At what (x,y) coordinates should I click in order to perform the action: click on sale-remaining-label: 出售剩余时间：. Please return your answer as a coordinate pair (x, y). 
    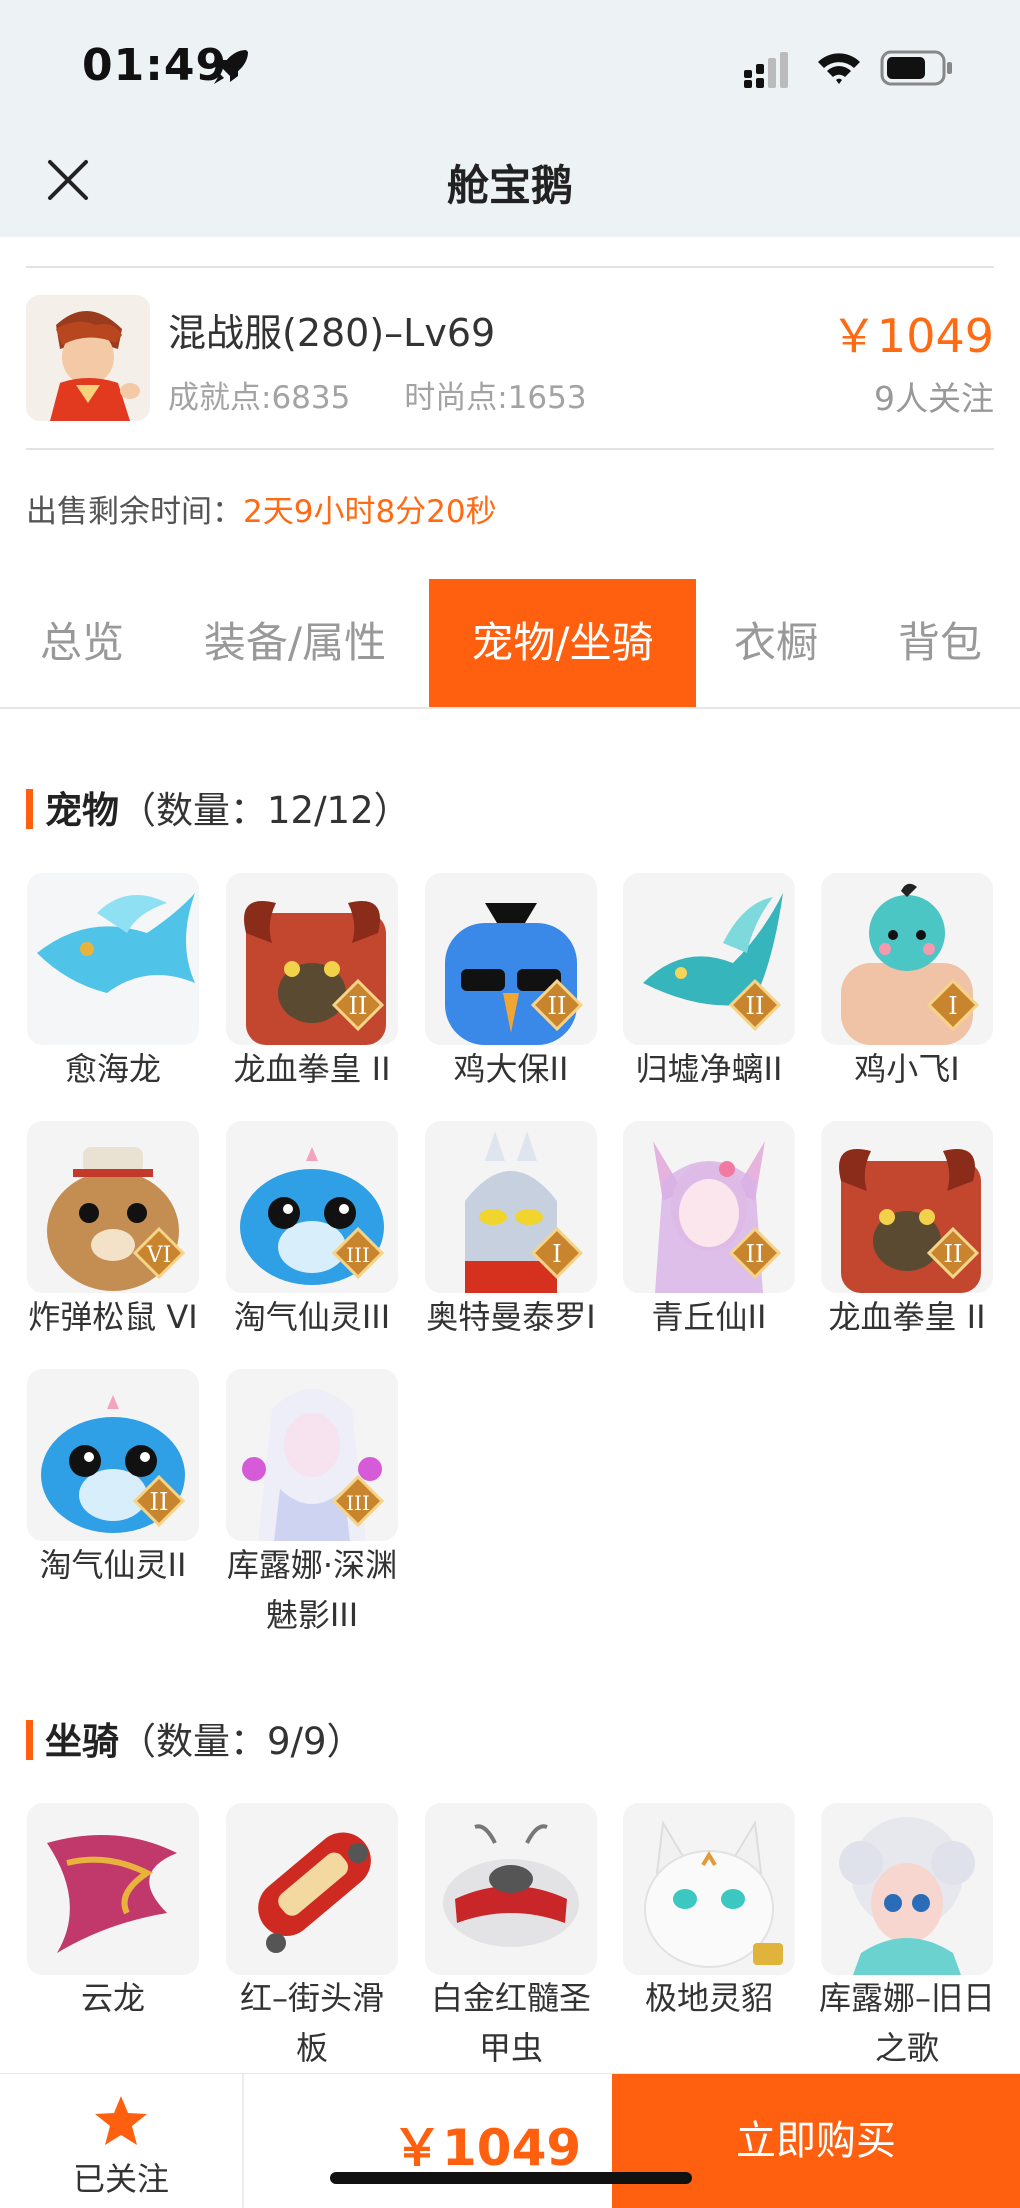
    Looking at the image, I should click on (134, 512).